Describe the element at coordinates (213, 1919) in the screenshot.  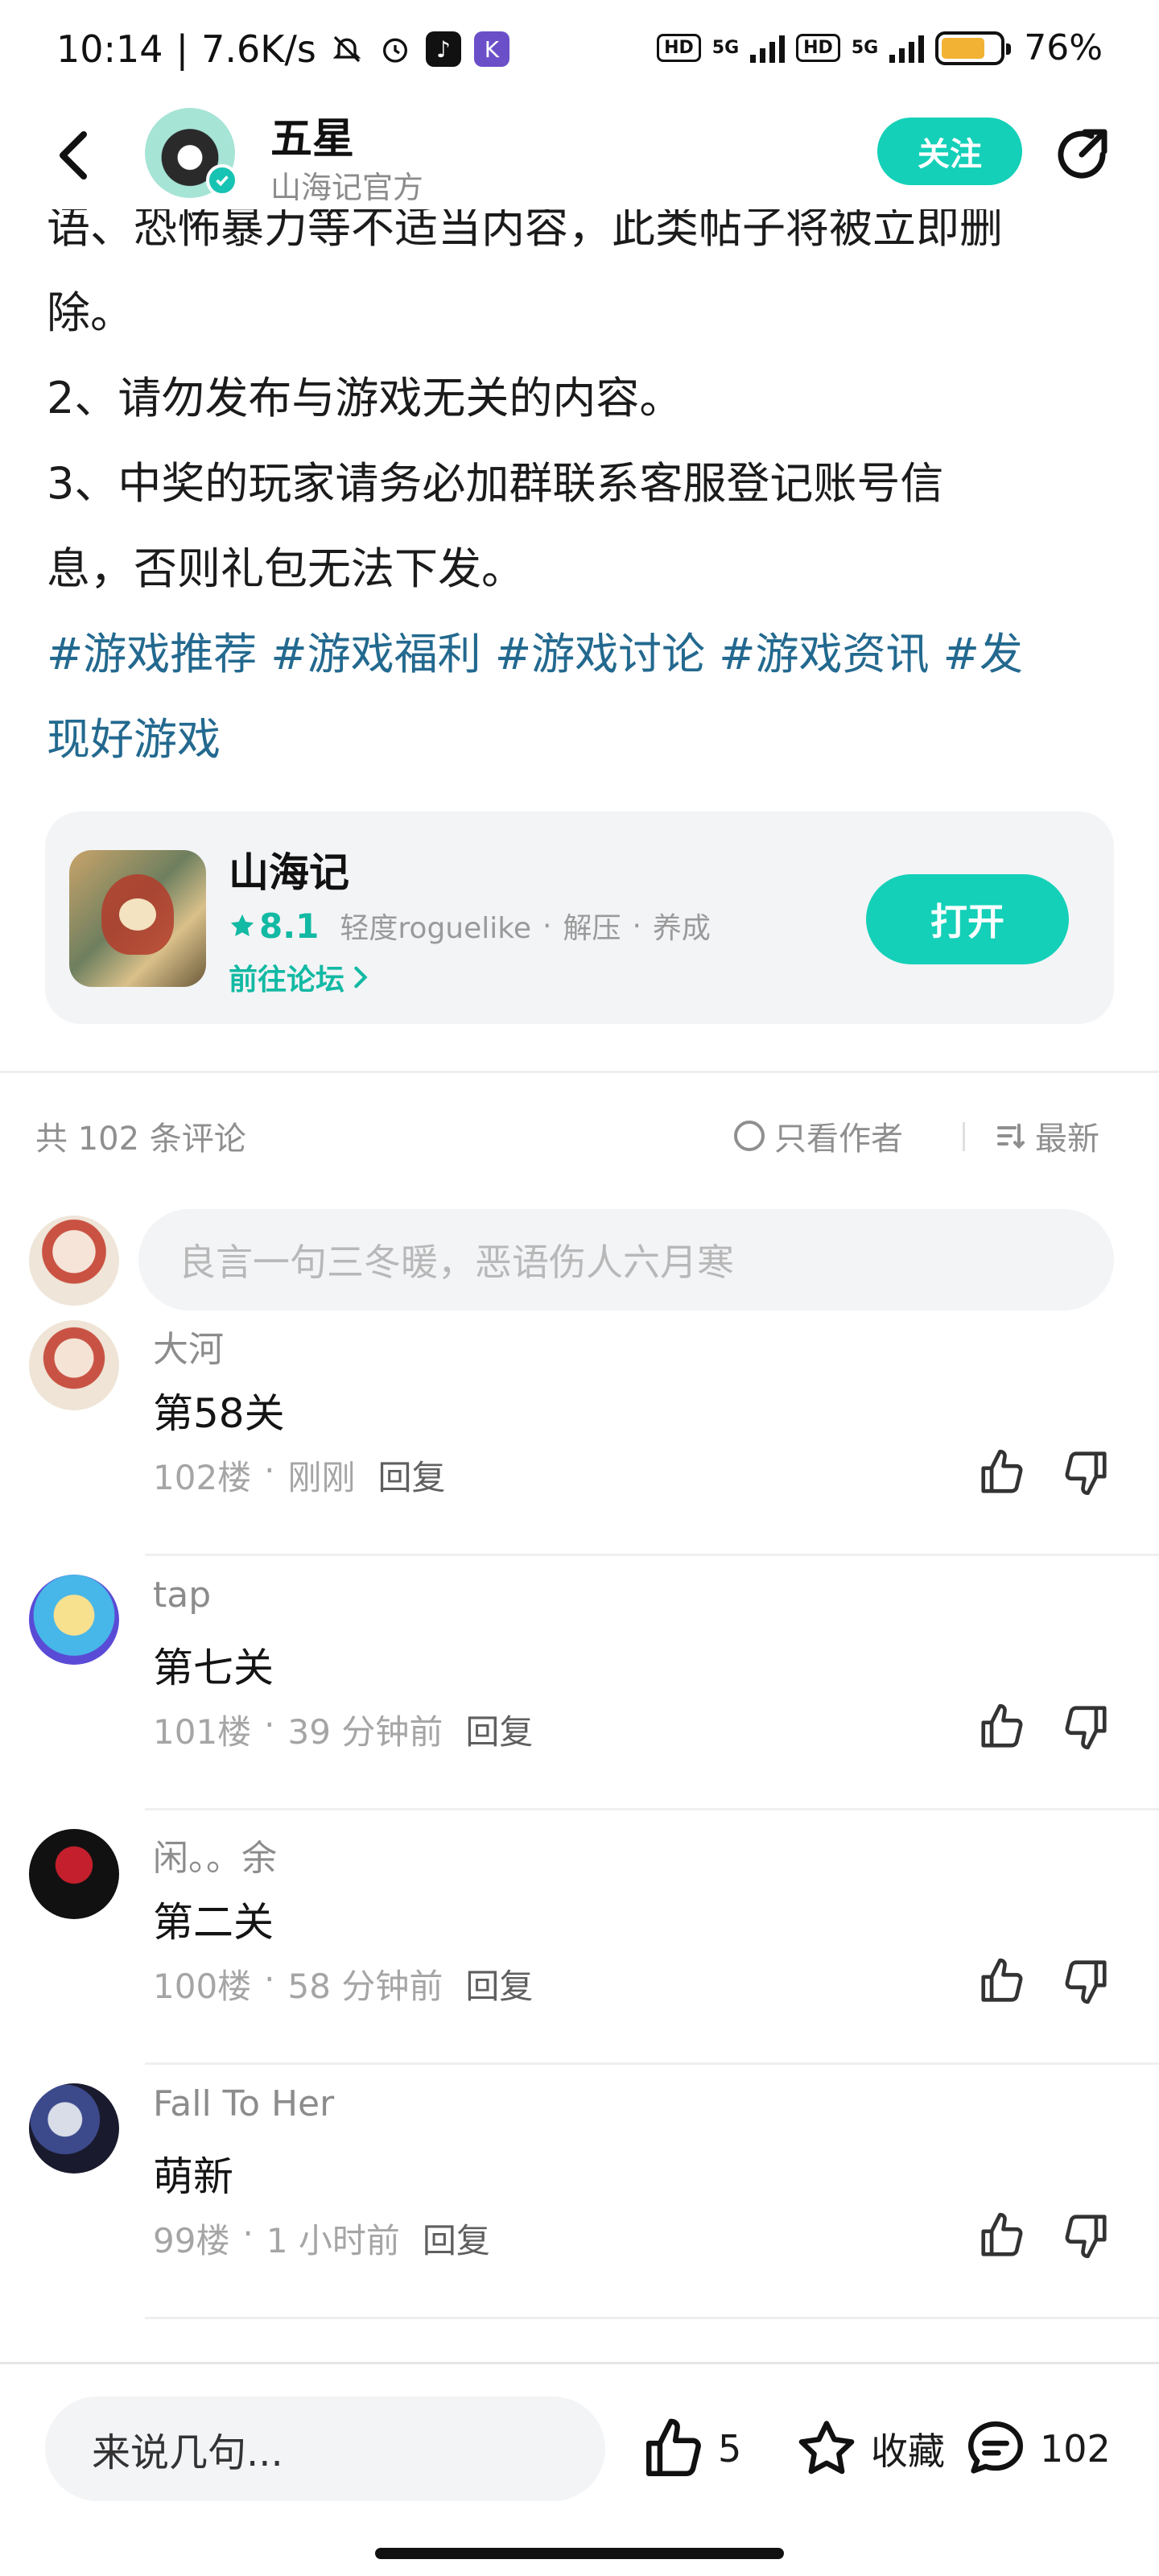
I see `comment-text: 第二关` at that location.